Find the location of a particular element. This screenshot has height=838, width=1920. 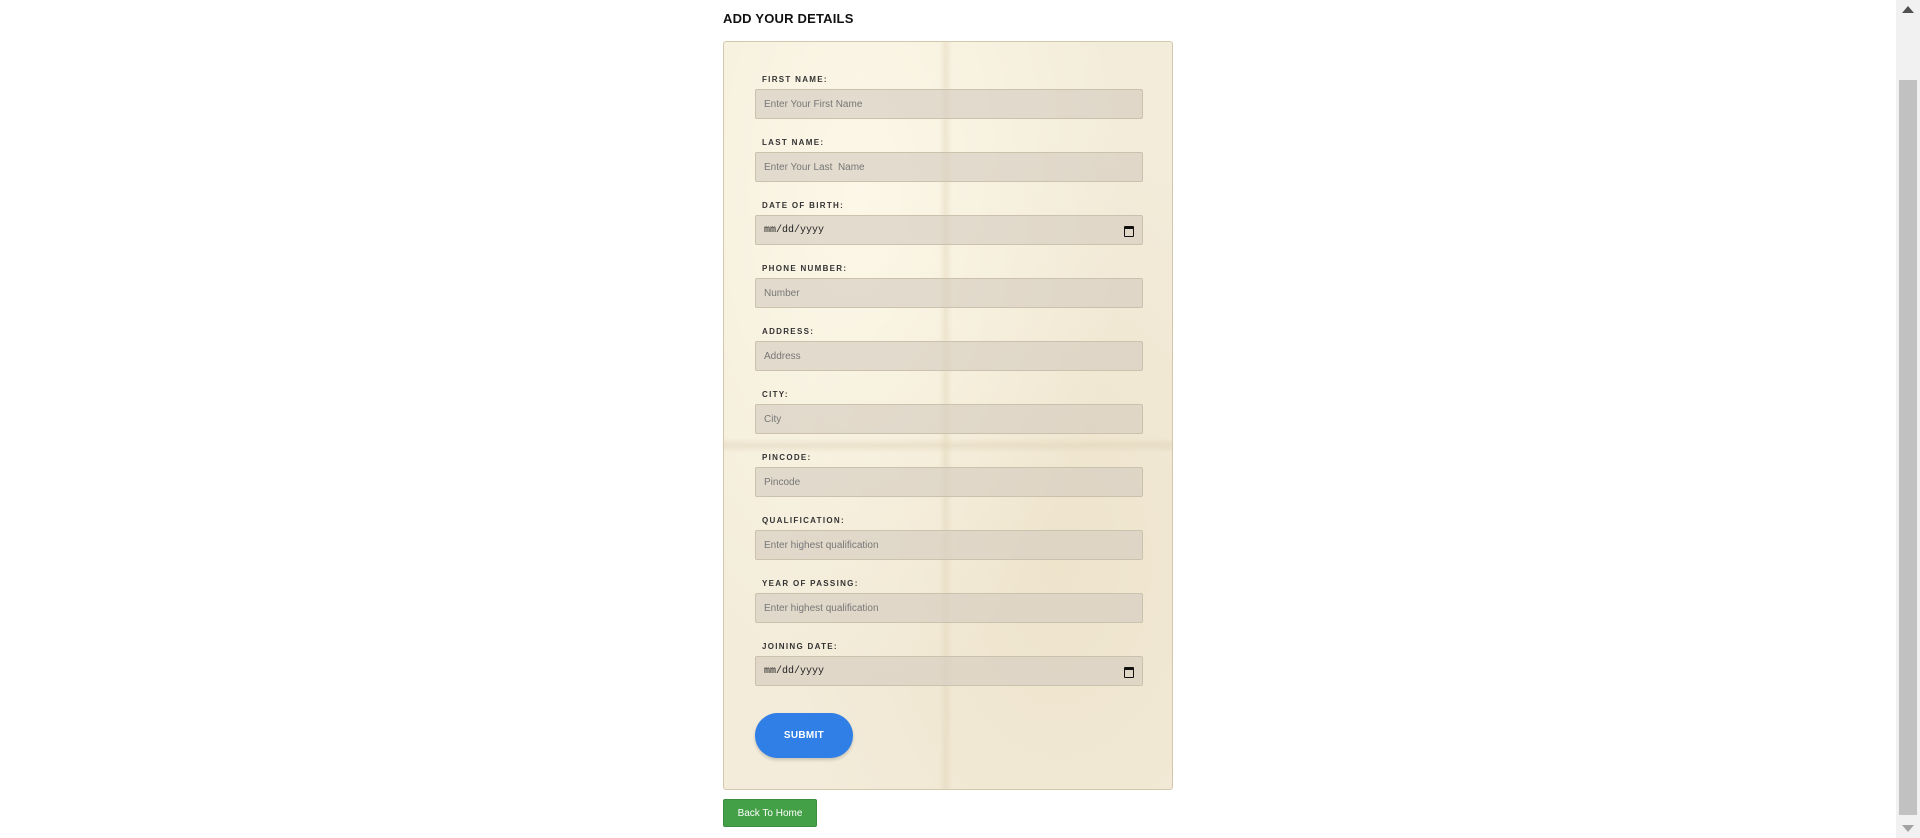

year-of-passing-placeholder: Enter highest qualification is located at coordinates (821, 608).